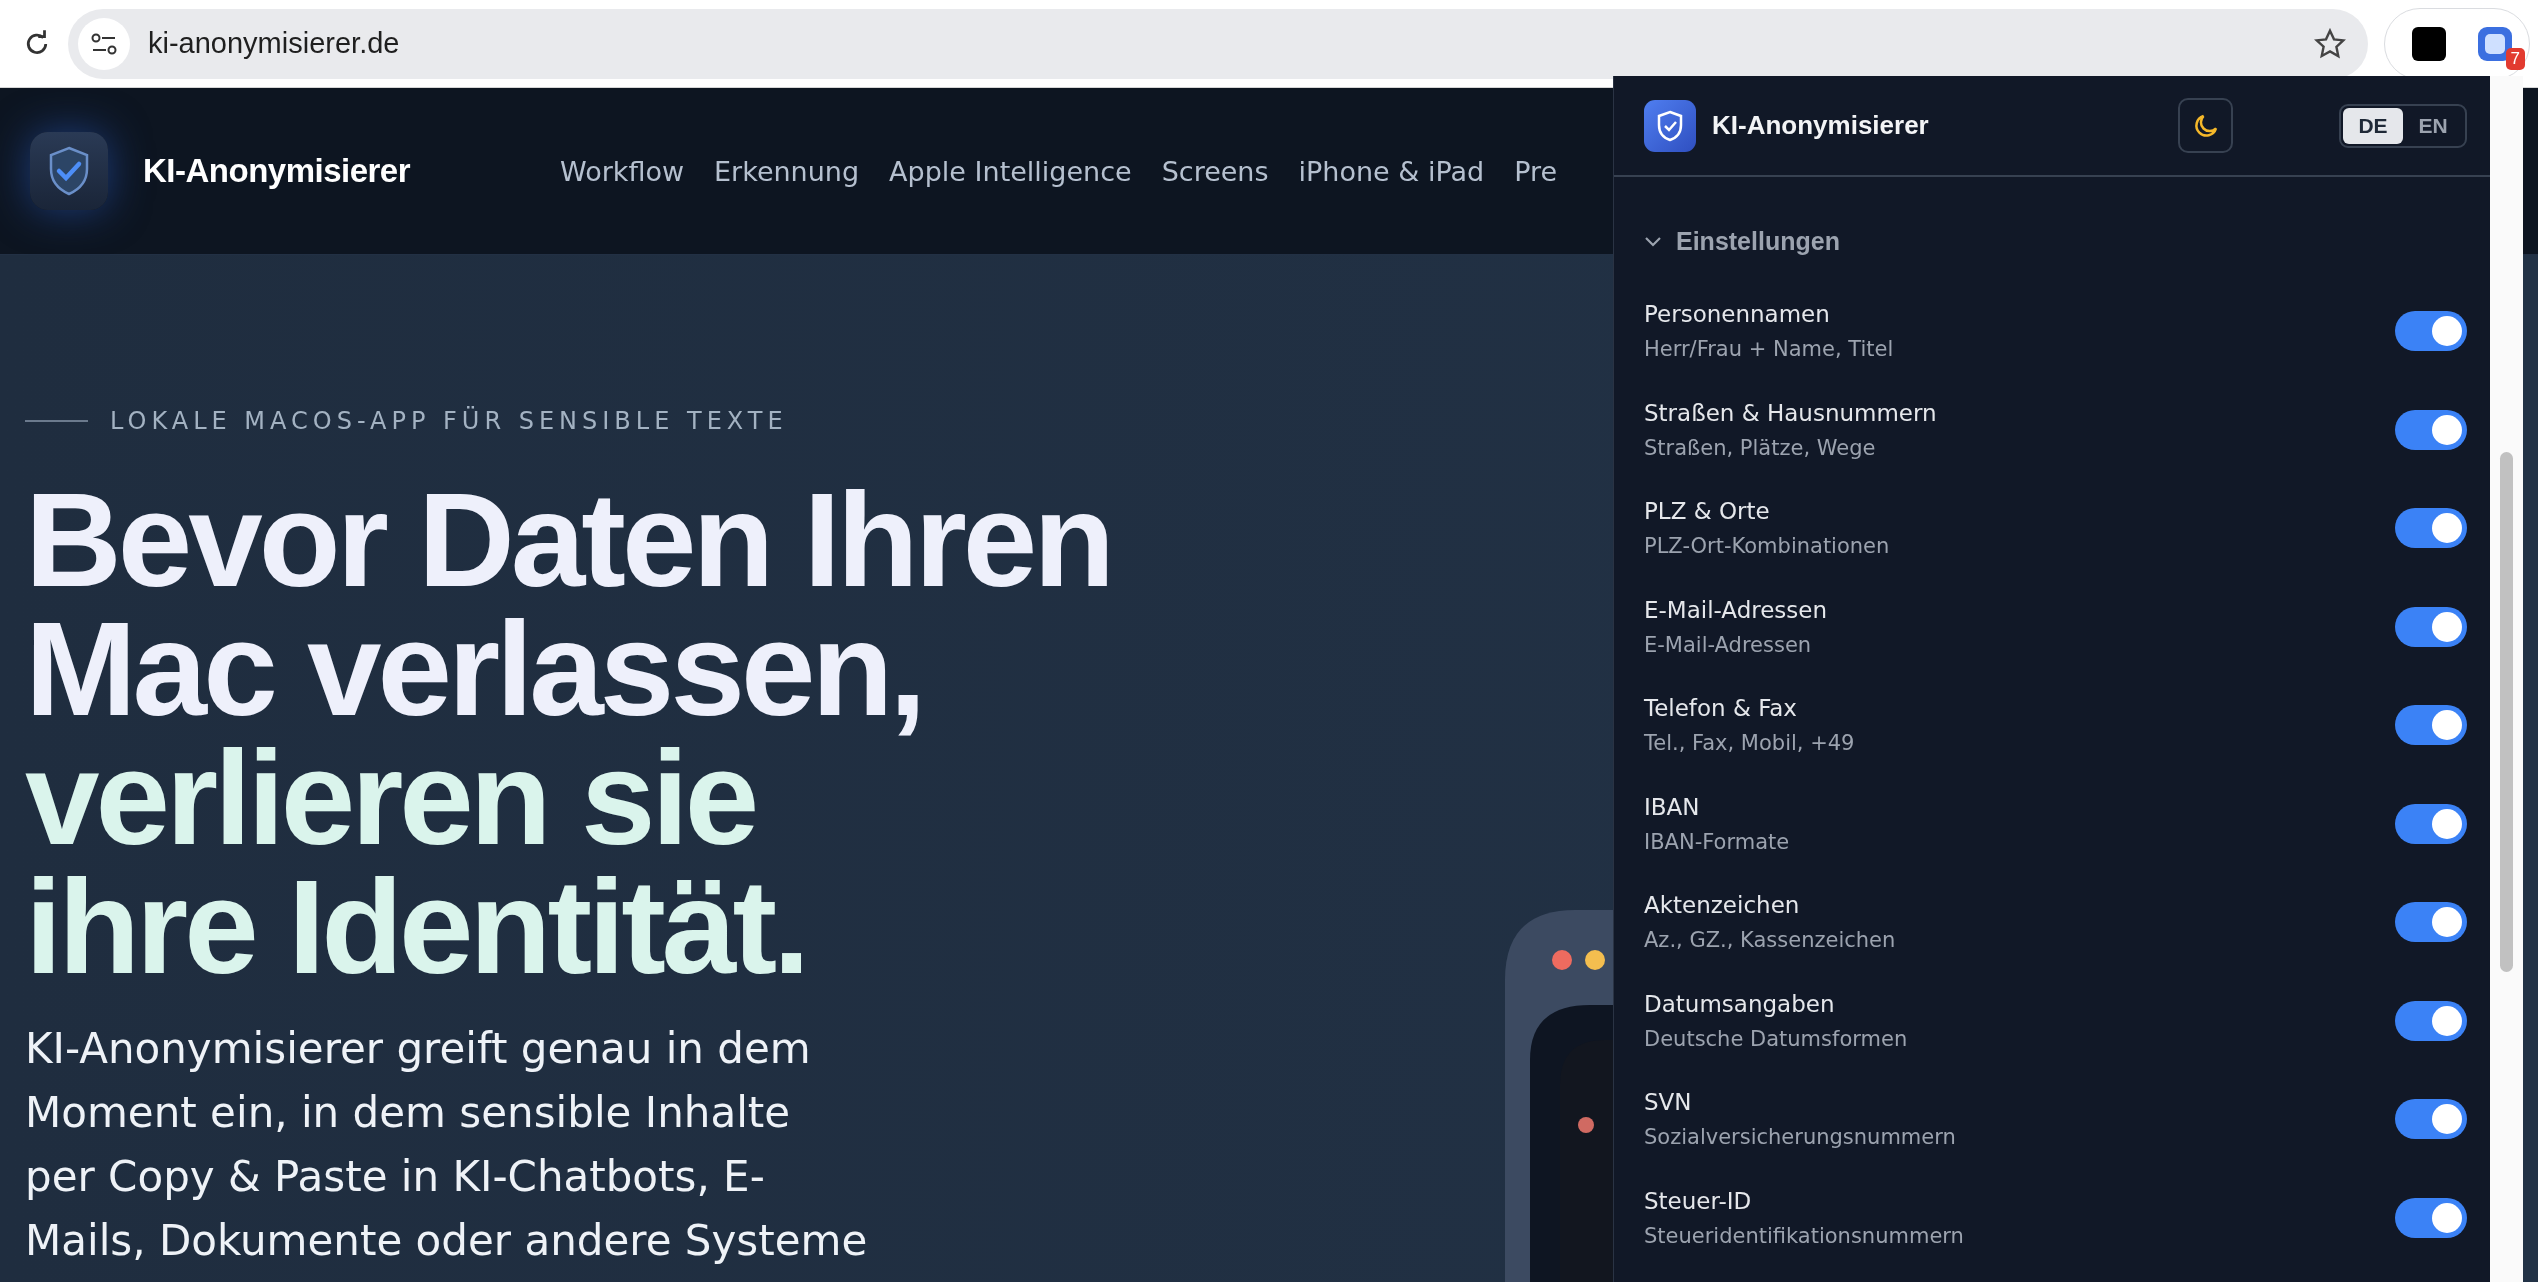 This screenshot has width=2538, height=1282. Describe the element at coordinates (1821, 125) in the screenshot. I see `popup-title: KI-Anonymisierer` at that location.